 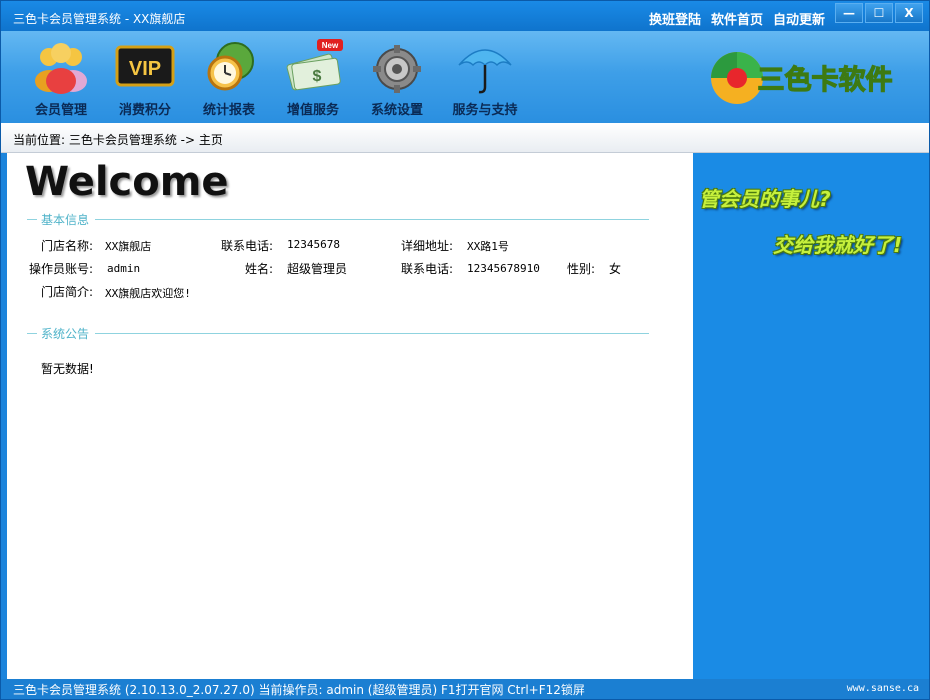 What do you see at coordinates (247, 246) in the screenshot?
I see `store-phone-label: 联系电话:` at bounding box center [247, 246].